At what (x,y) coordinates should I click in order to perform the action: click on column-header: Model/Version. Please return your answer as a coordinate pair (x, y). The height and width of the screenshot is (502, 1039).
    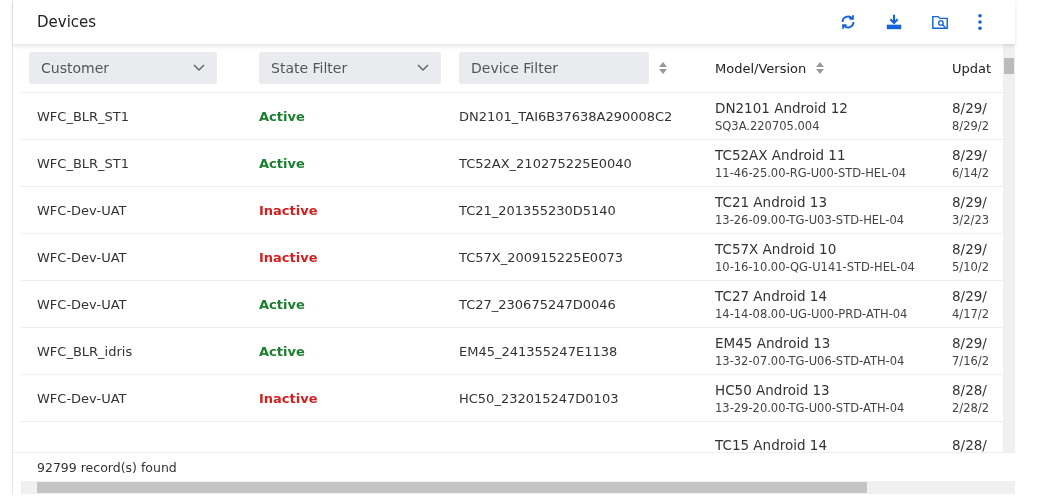
    Looking at the image, I should click on (761, 68).